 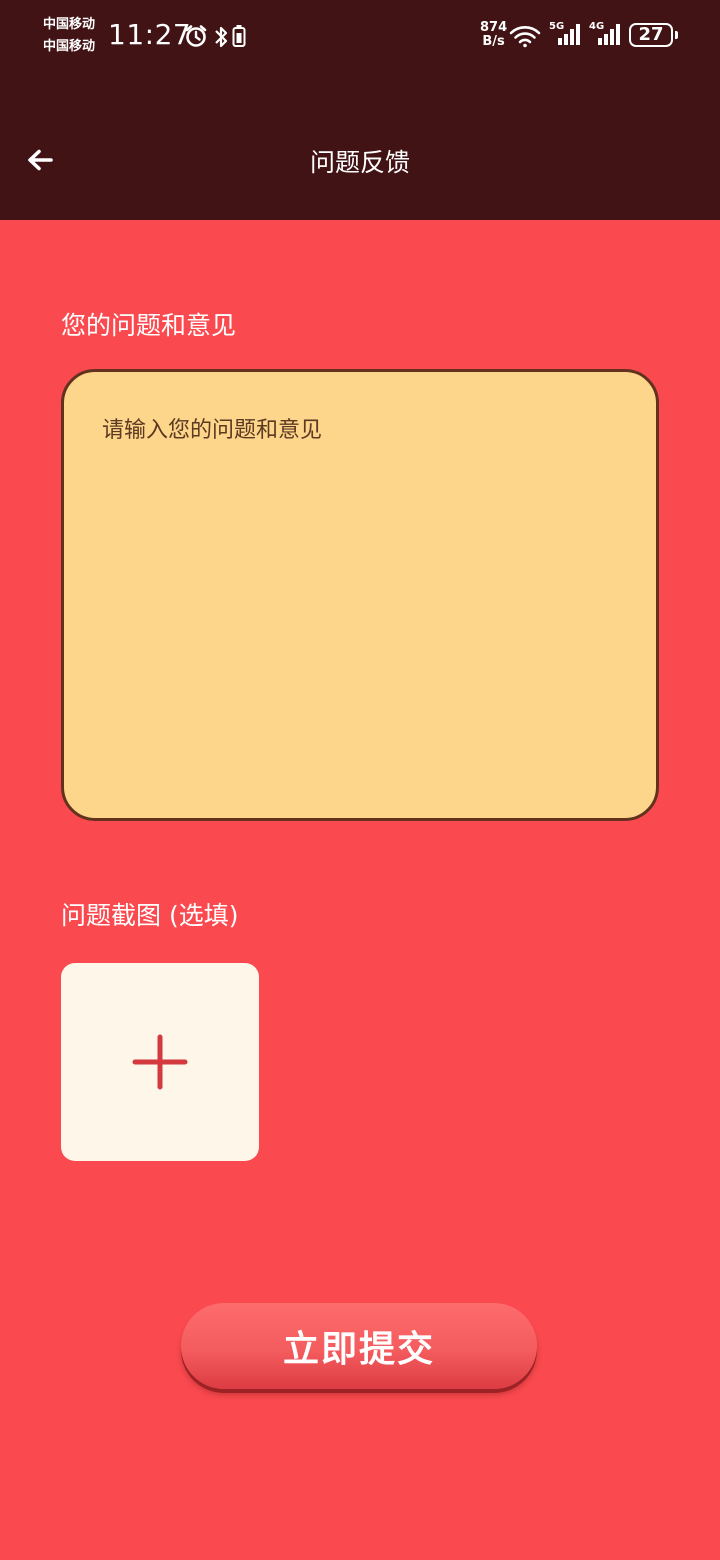 I want to click on page-title: 问题反馈, so click(x=359, y=162).